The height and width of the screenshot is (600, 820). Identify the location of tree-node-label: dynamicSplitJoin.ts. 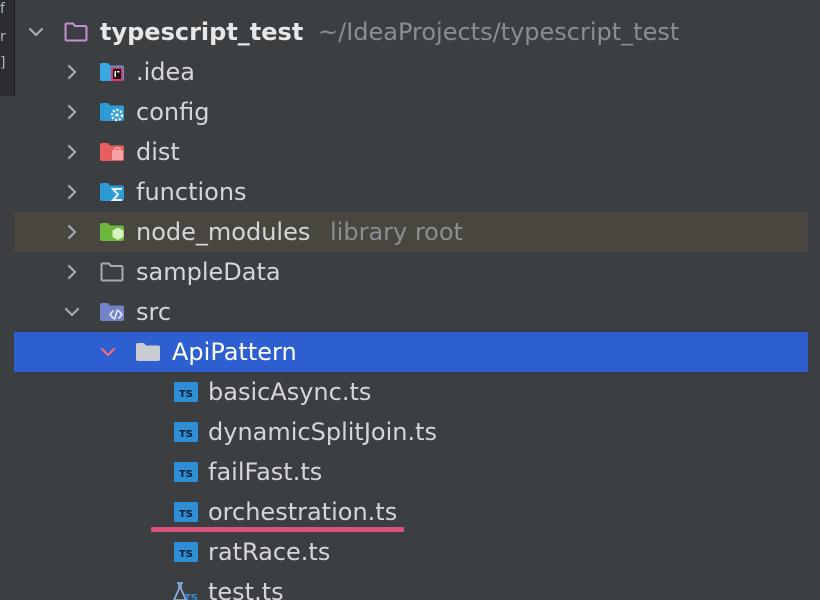
(322, 432).